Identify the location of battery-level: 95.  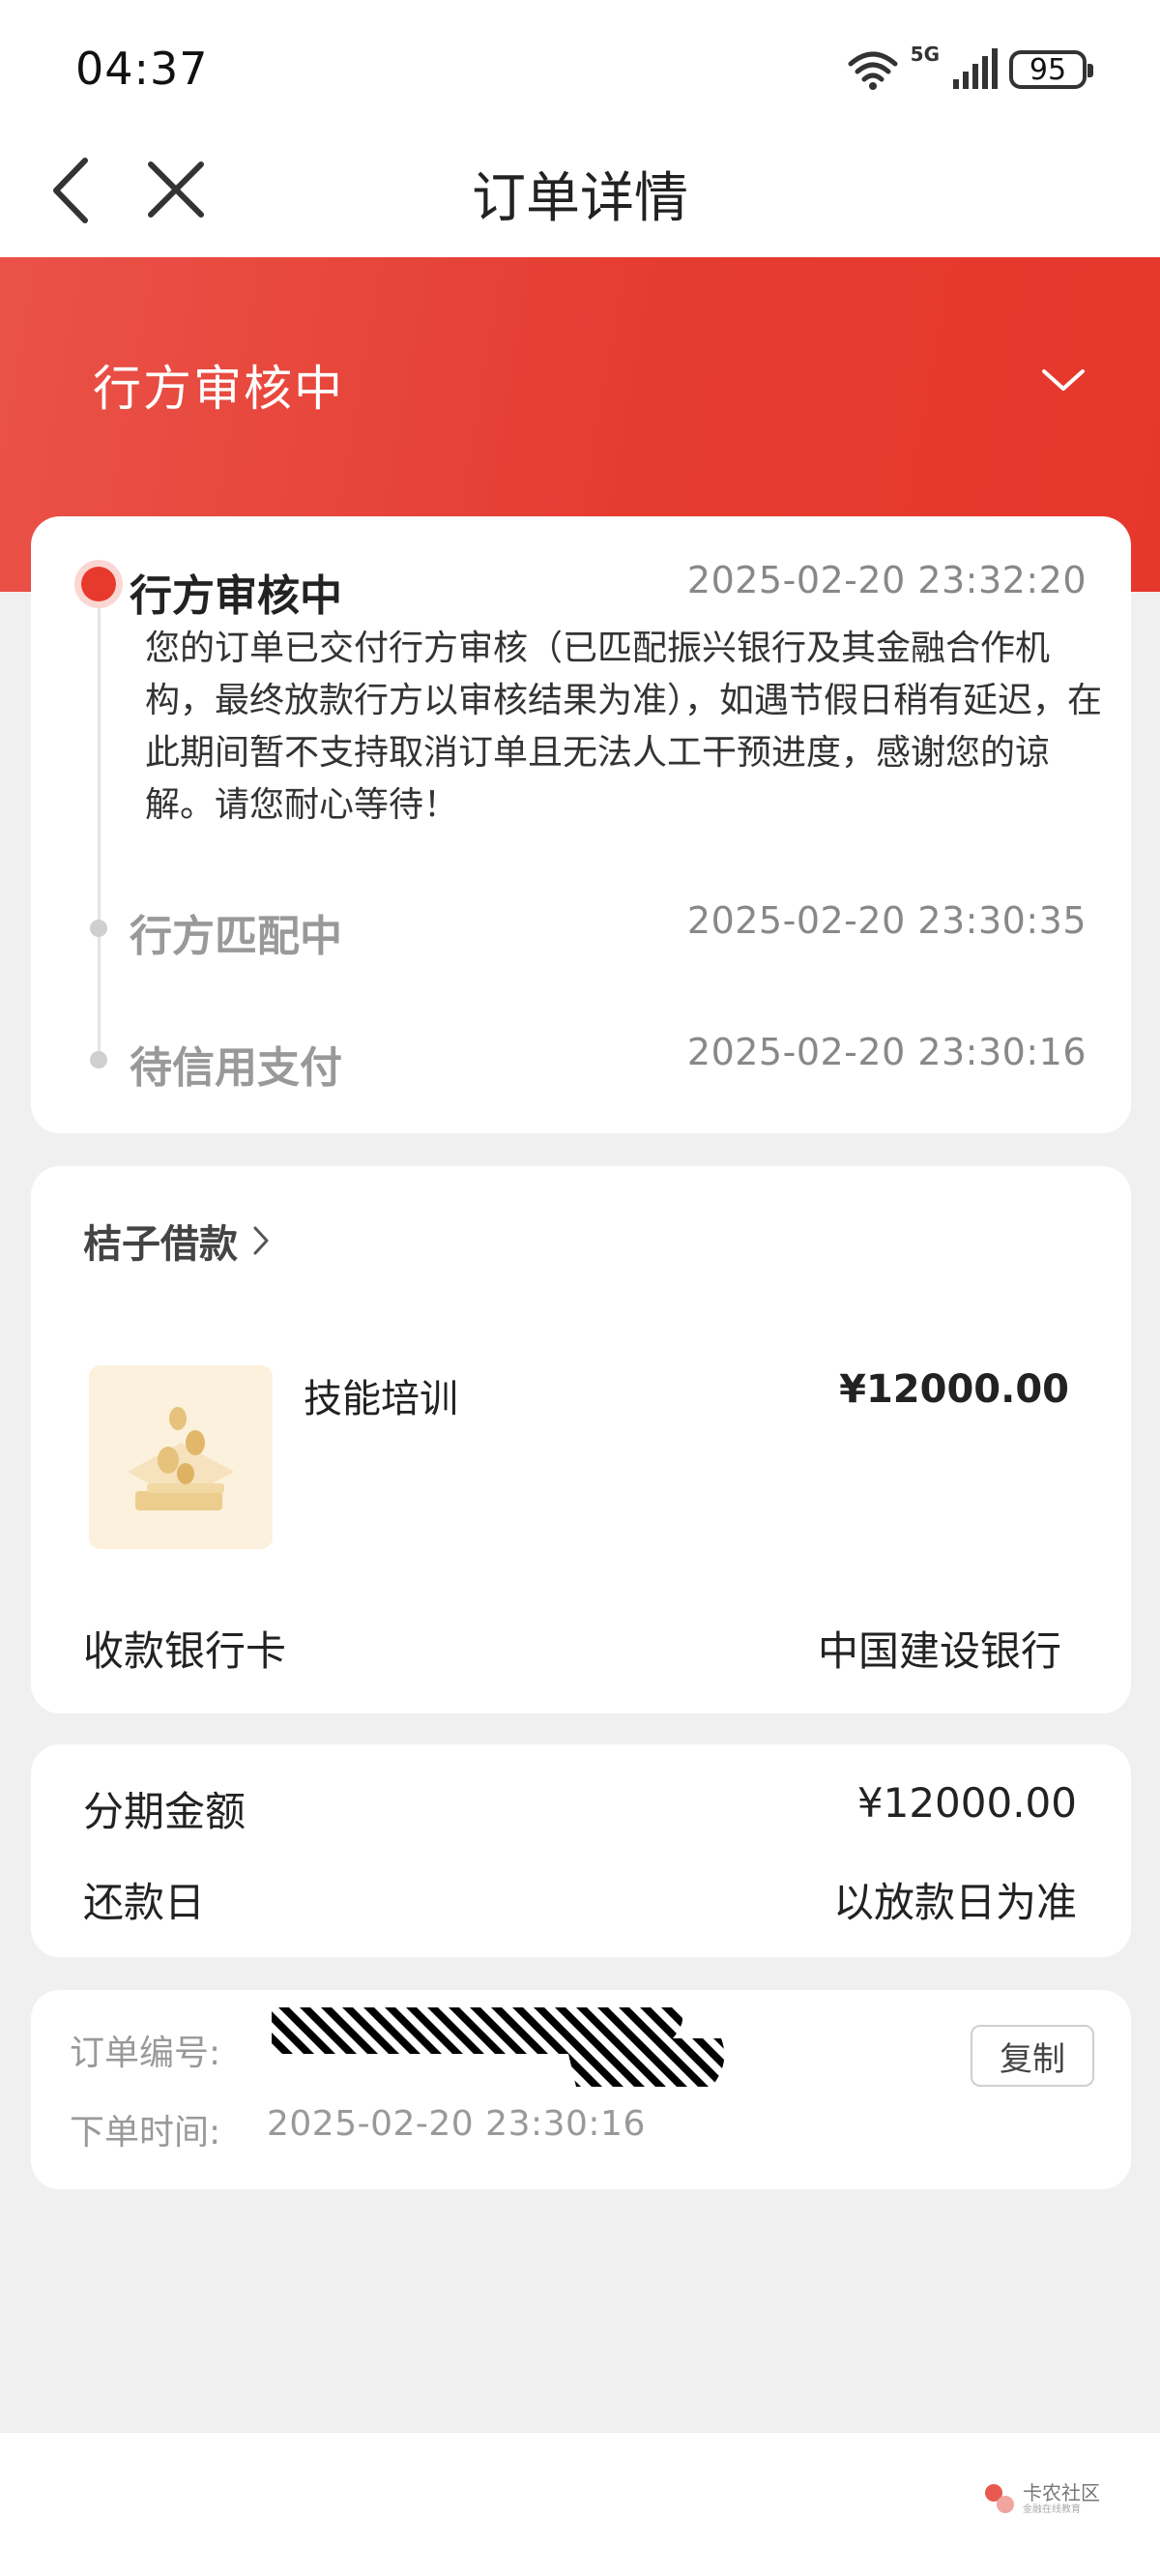
(1048, 69).